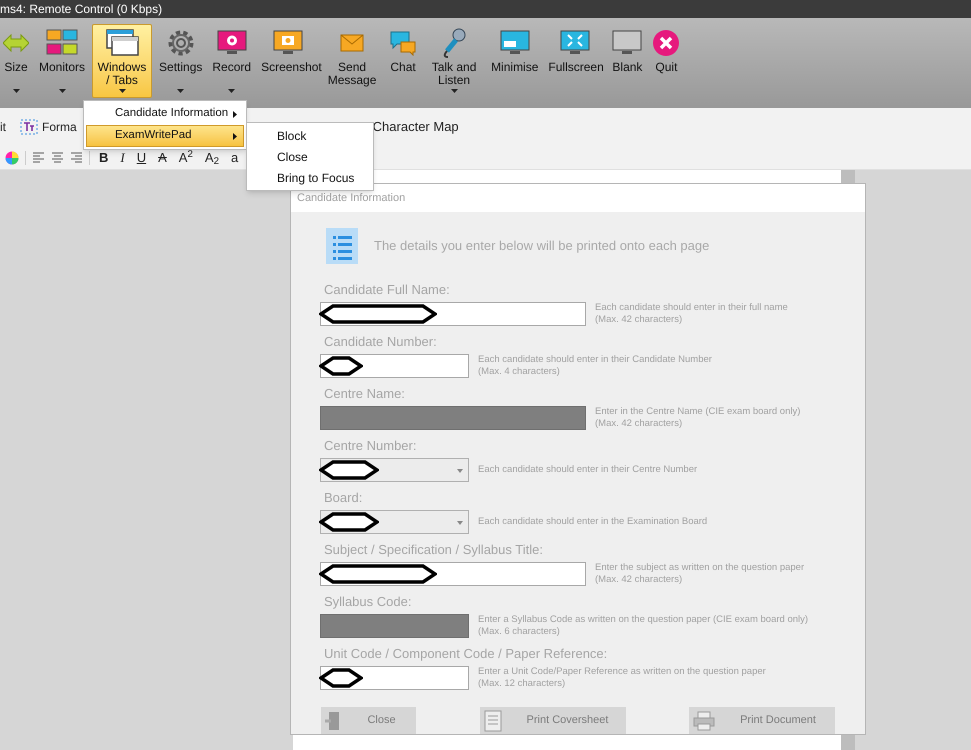  Describe the element at coordinates (3, 127) in the screenshot. I see `ribbon-label: it` at that location.